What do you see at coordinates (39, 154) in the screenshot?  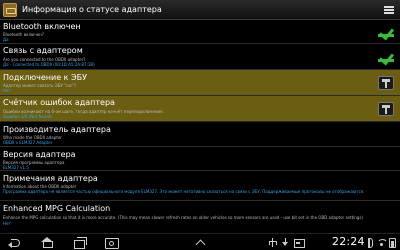 I see `row-title: Версия адаптера` at bounding box center [39, 154].